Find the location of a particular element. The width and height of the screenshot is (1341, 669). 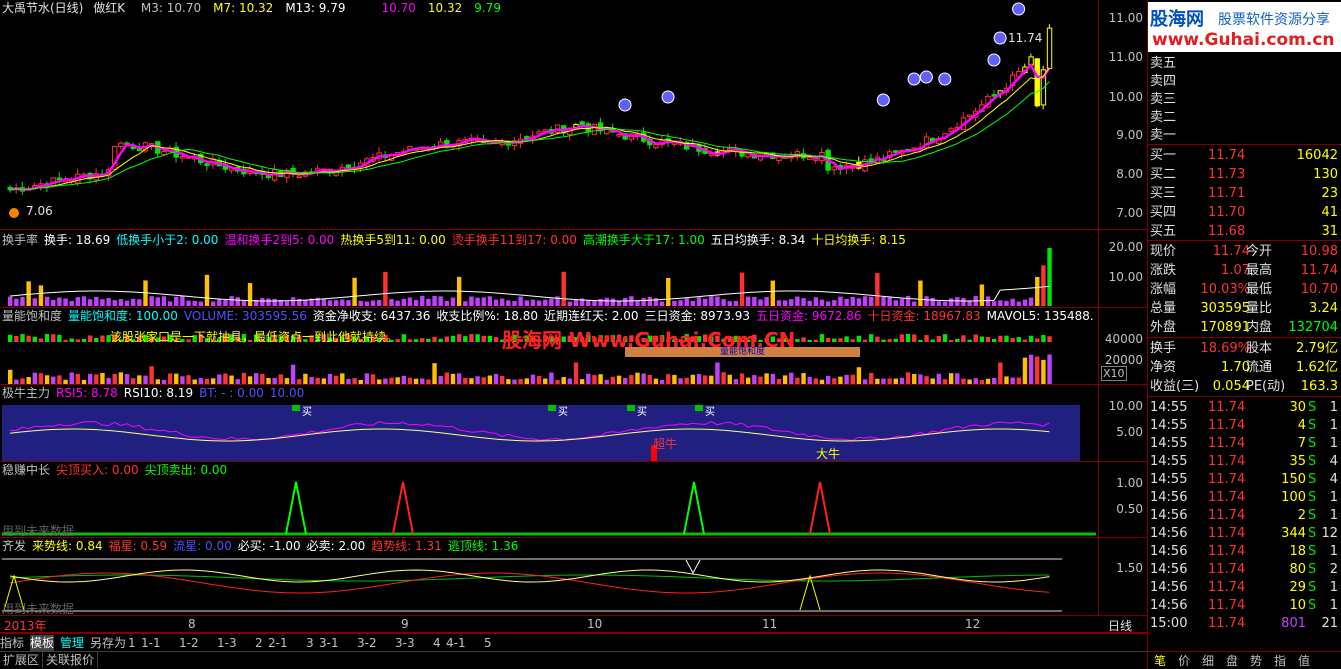

bull-label: 超牛 is located at coordinates (665, 444).